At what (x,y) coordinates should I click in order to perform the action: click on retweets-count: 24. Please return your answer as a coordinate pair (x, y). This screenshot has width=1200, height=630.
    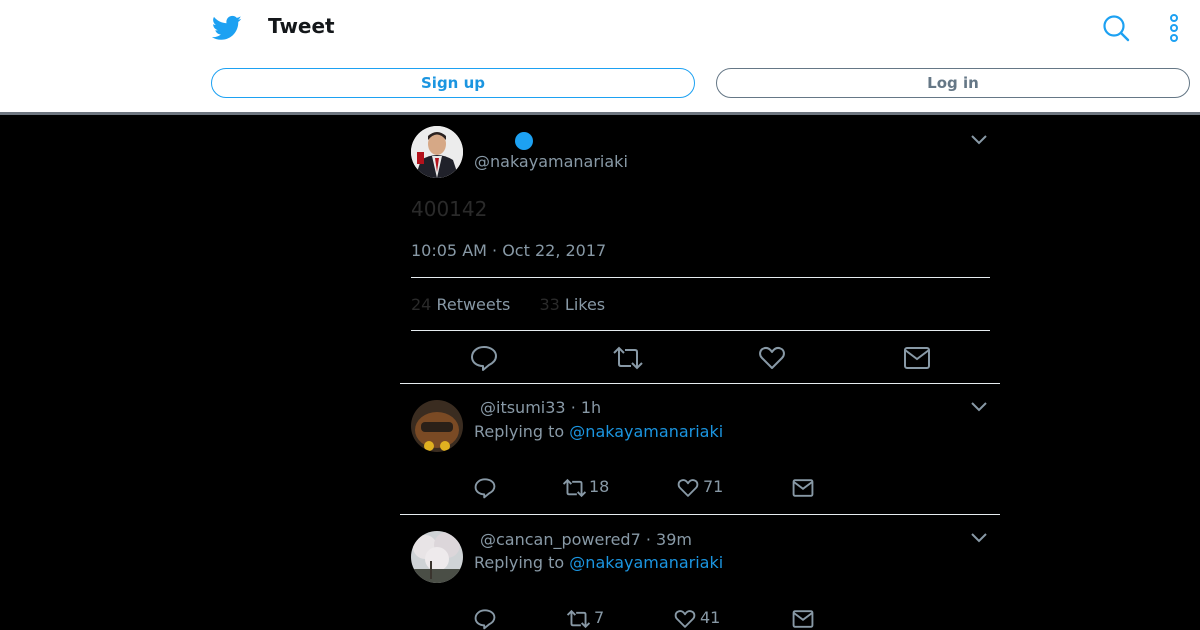
    Looking at the image, I should click on (421, 304).